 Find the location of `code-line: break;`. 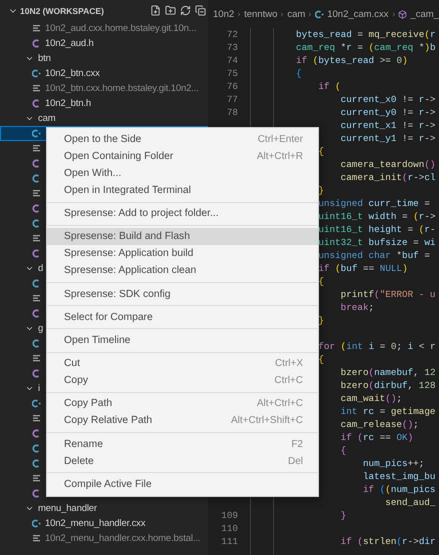

code-line: break; is located at coordinates (357, 307).